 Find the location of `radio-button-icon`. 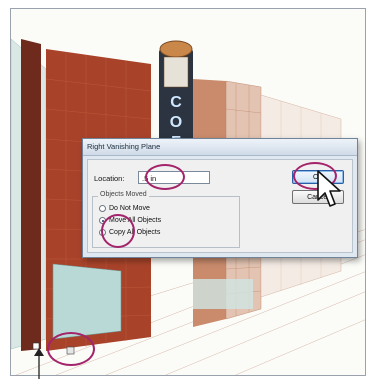

radio-button-icon is located at coordinates (102, 208).